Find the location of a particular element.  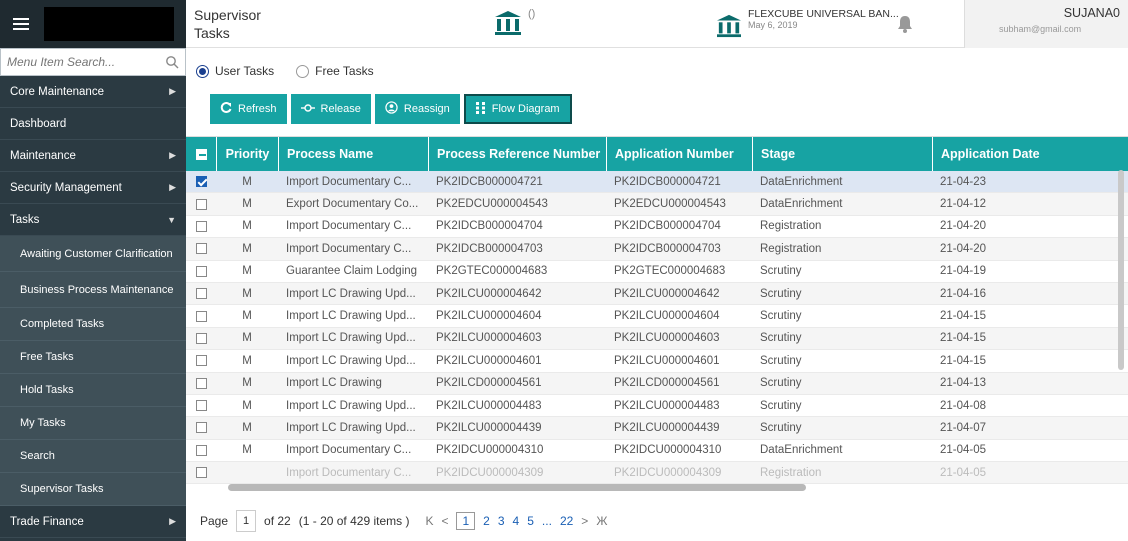

horizontal-scrollbar is located at coordinates (517, 487).